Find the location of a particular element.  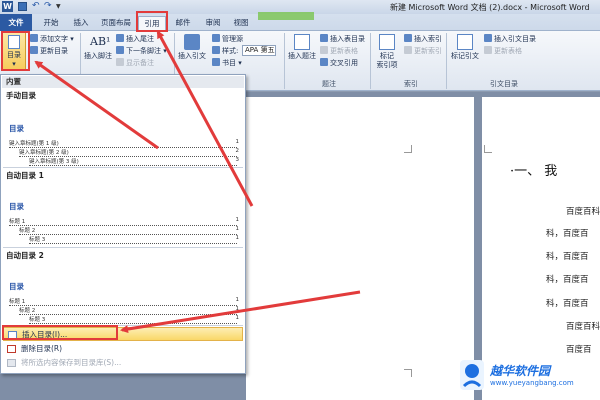

manage-sources-button: 管理源 is located at coordinates (227, 39).